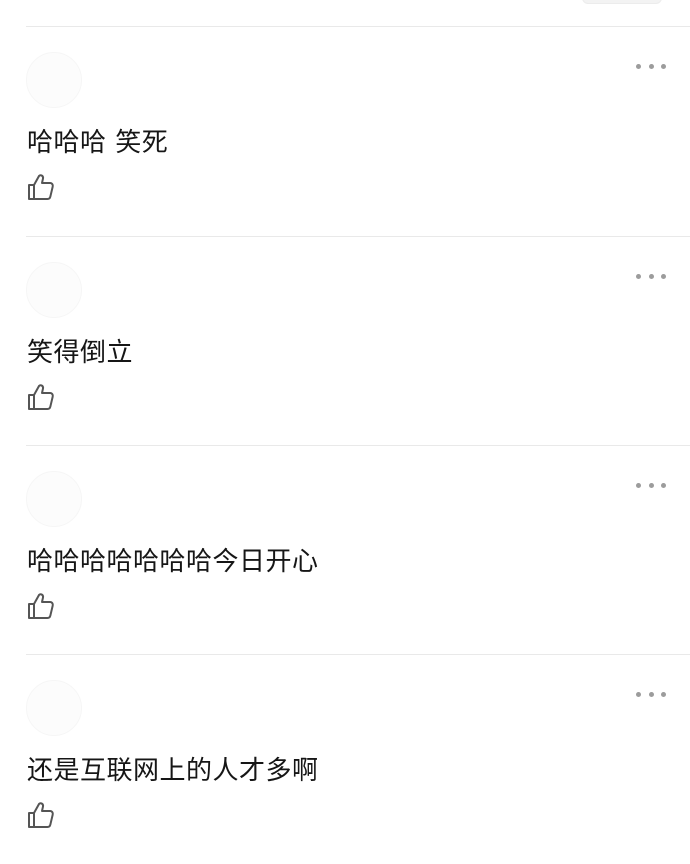 This screenshot has width=690, height=864. Describe the element at coordinates (173, 771) in the screenshot. I see `comment-text: 还是互联网上的人才多啊` at that location.